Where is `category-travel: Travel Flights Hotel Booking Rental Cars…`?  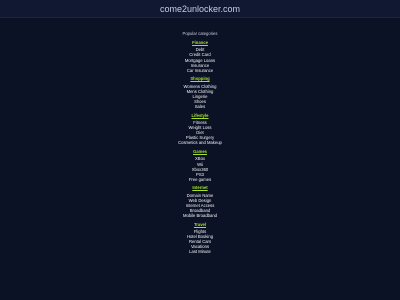
category-travel: Travel Flights Hotel Booking Rental Cars… is located at coordinates (200, 237).